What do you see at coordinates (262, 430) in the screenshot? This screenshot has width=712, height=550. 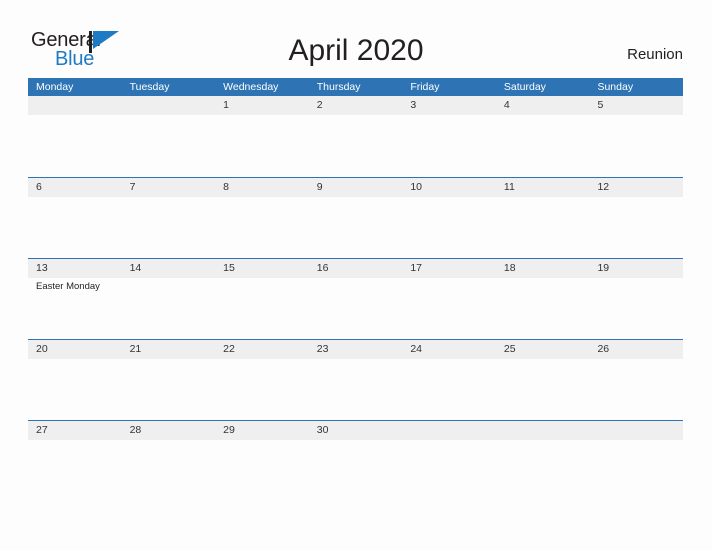 I see `day-number-29: 29` at bounding box center [262, 430].